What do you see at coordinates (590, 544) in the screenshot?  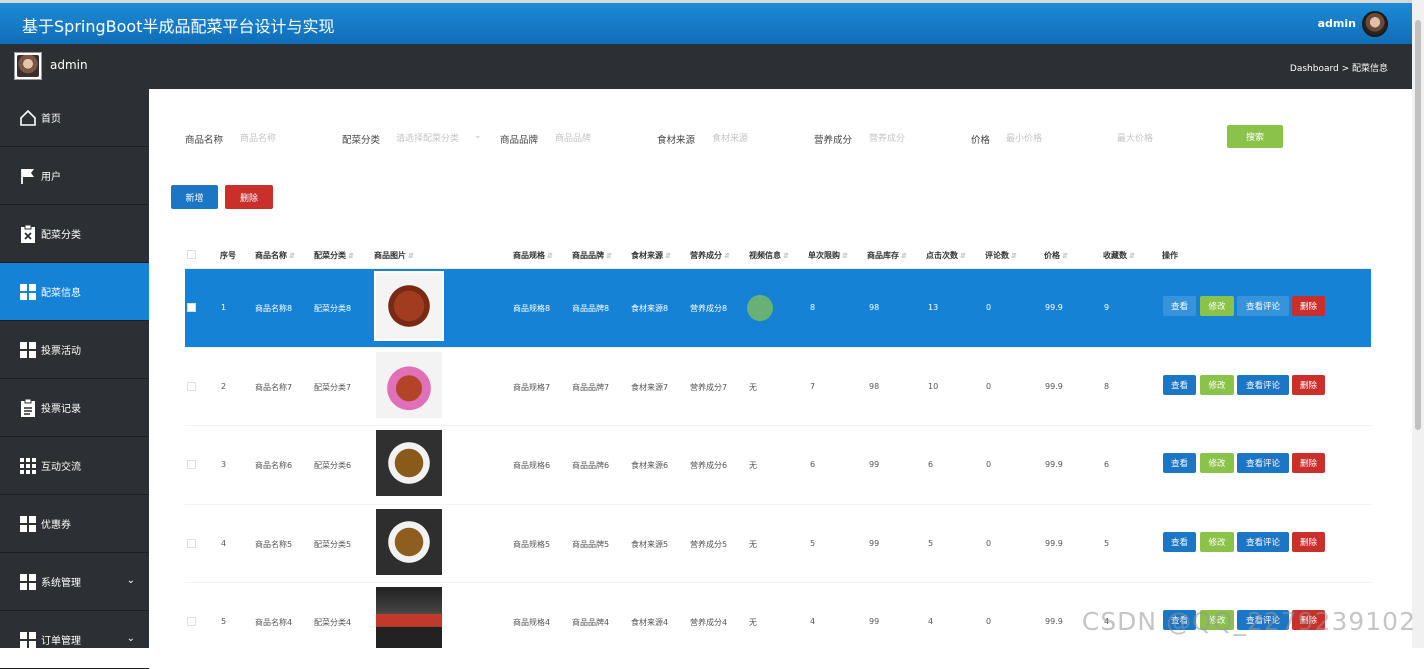 I see `cell-brand: 商品品牌5` at bounding box center [590, 544].